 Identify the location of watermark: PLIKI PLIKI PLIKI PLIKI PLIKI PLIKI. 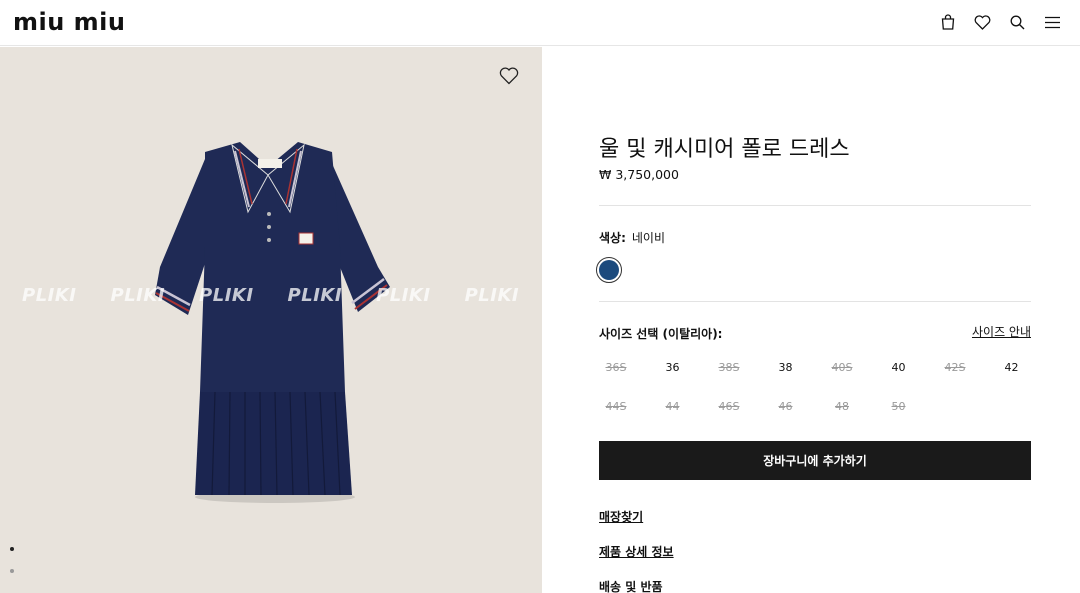
(282, 295).